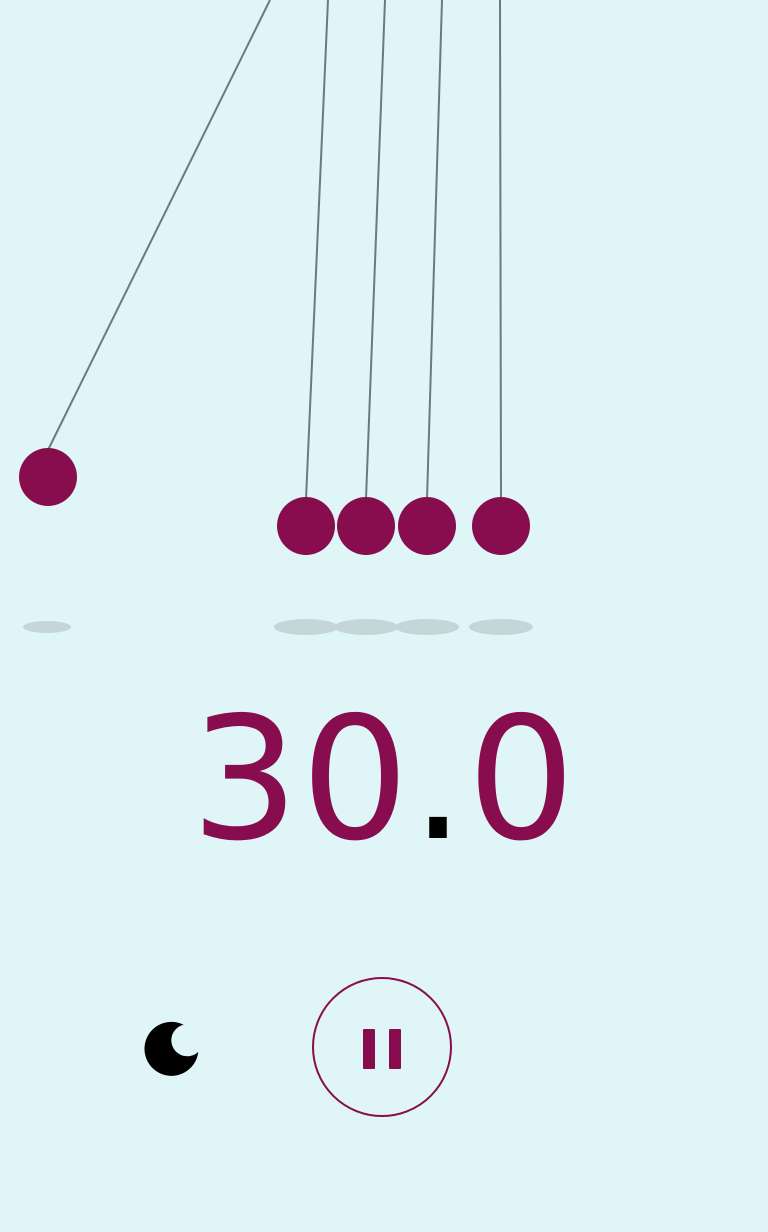  I want to click on pause-icon-bar-right, so click(395, 1049).